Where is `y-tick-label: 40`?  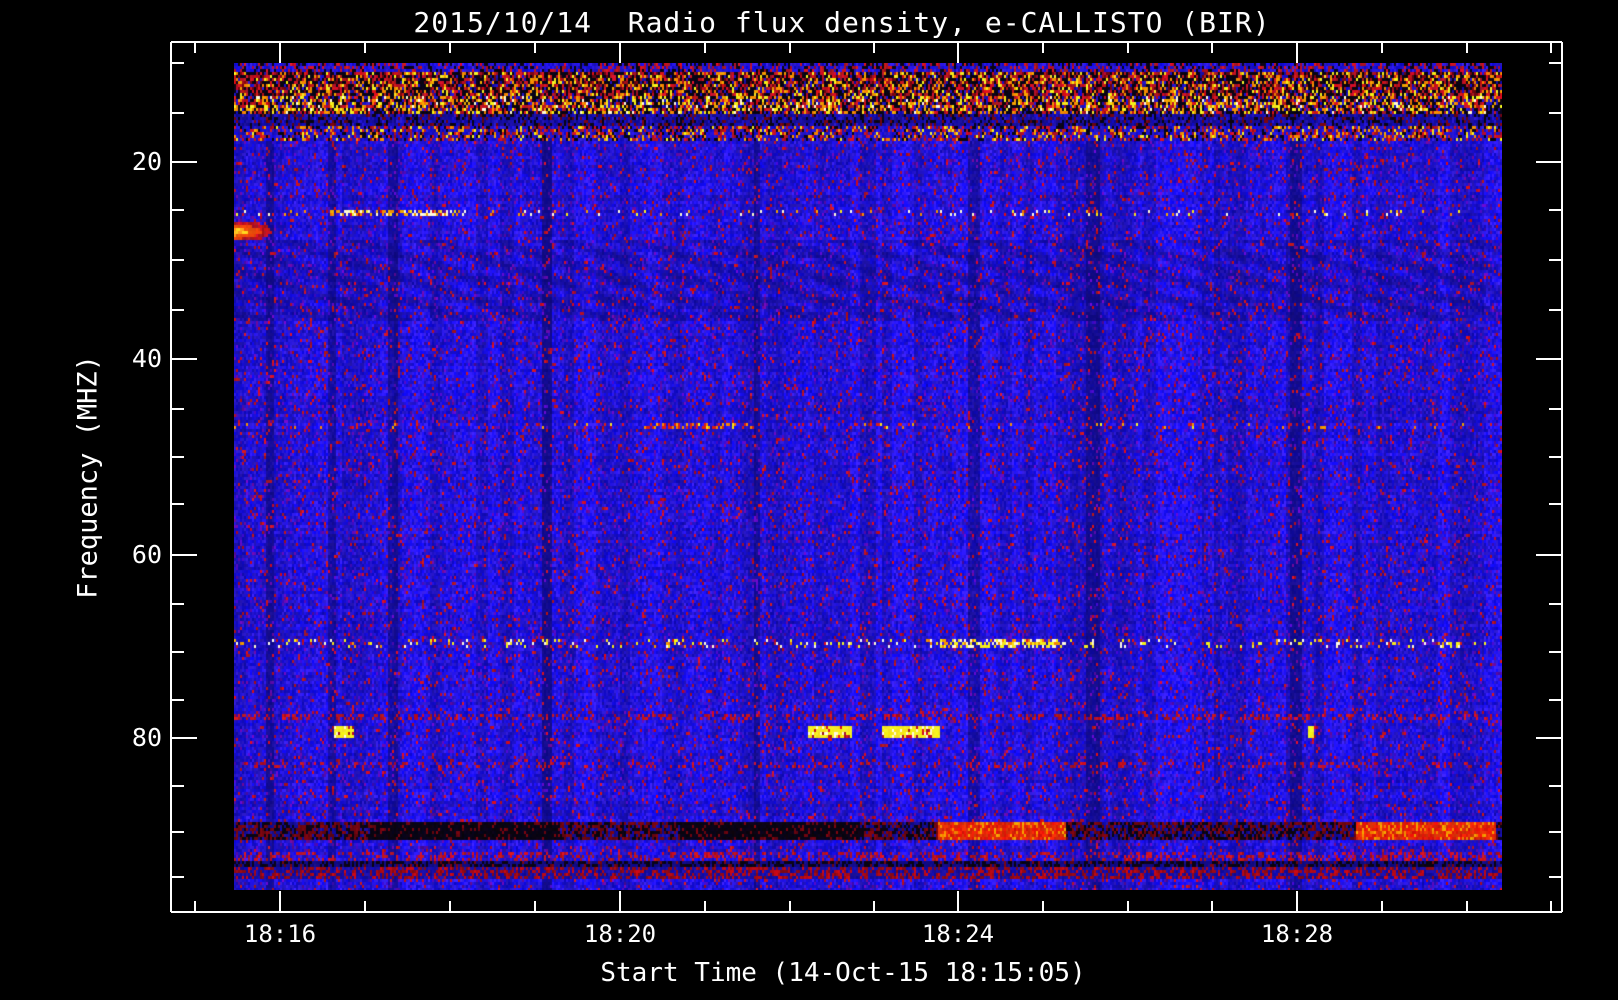
y-tick-label: 40 is located at coordinates (146, 358).